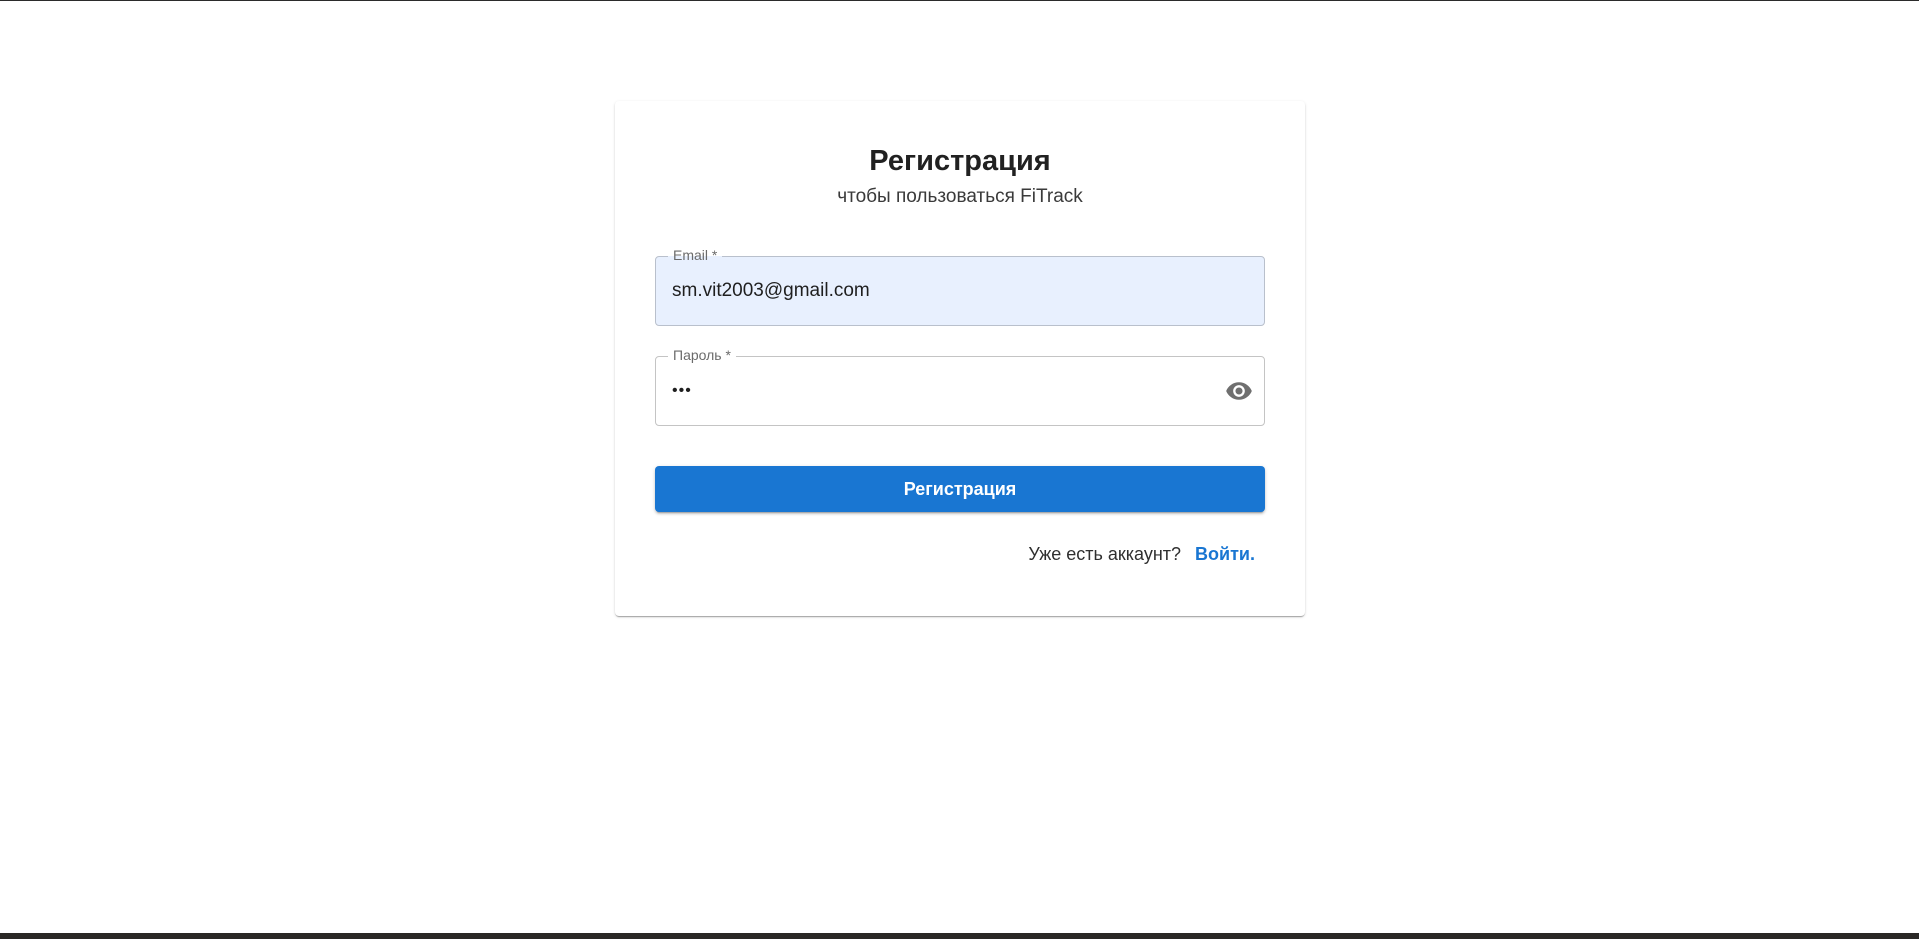  Describe the element at coordinates (695, 255) in the screenshot. I see `email-field-label: Email *` at that location.